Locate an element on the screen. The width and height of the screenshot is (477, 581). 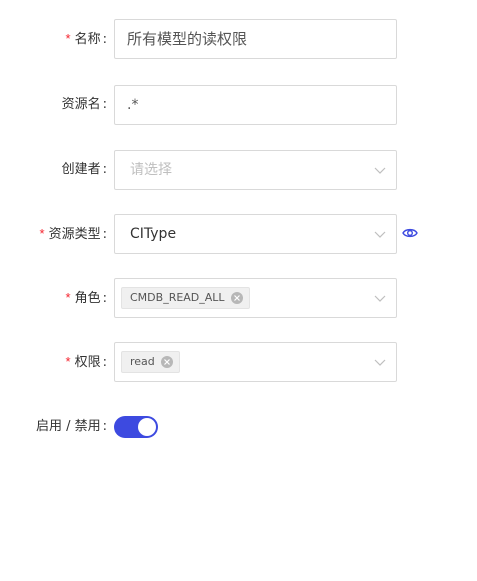
permission-tag-label: read is located at coordinates (142, 361).